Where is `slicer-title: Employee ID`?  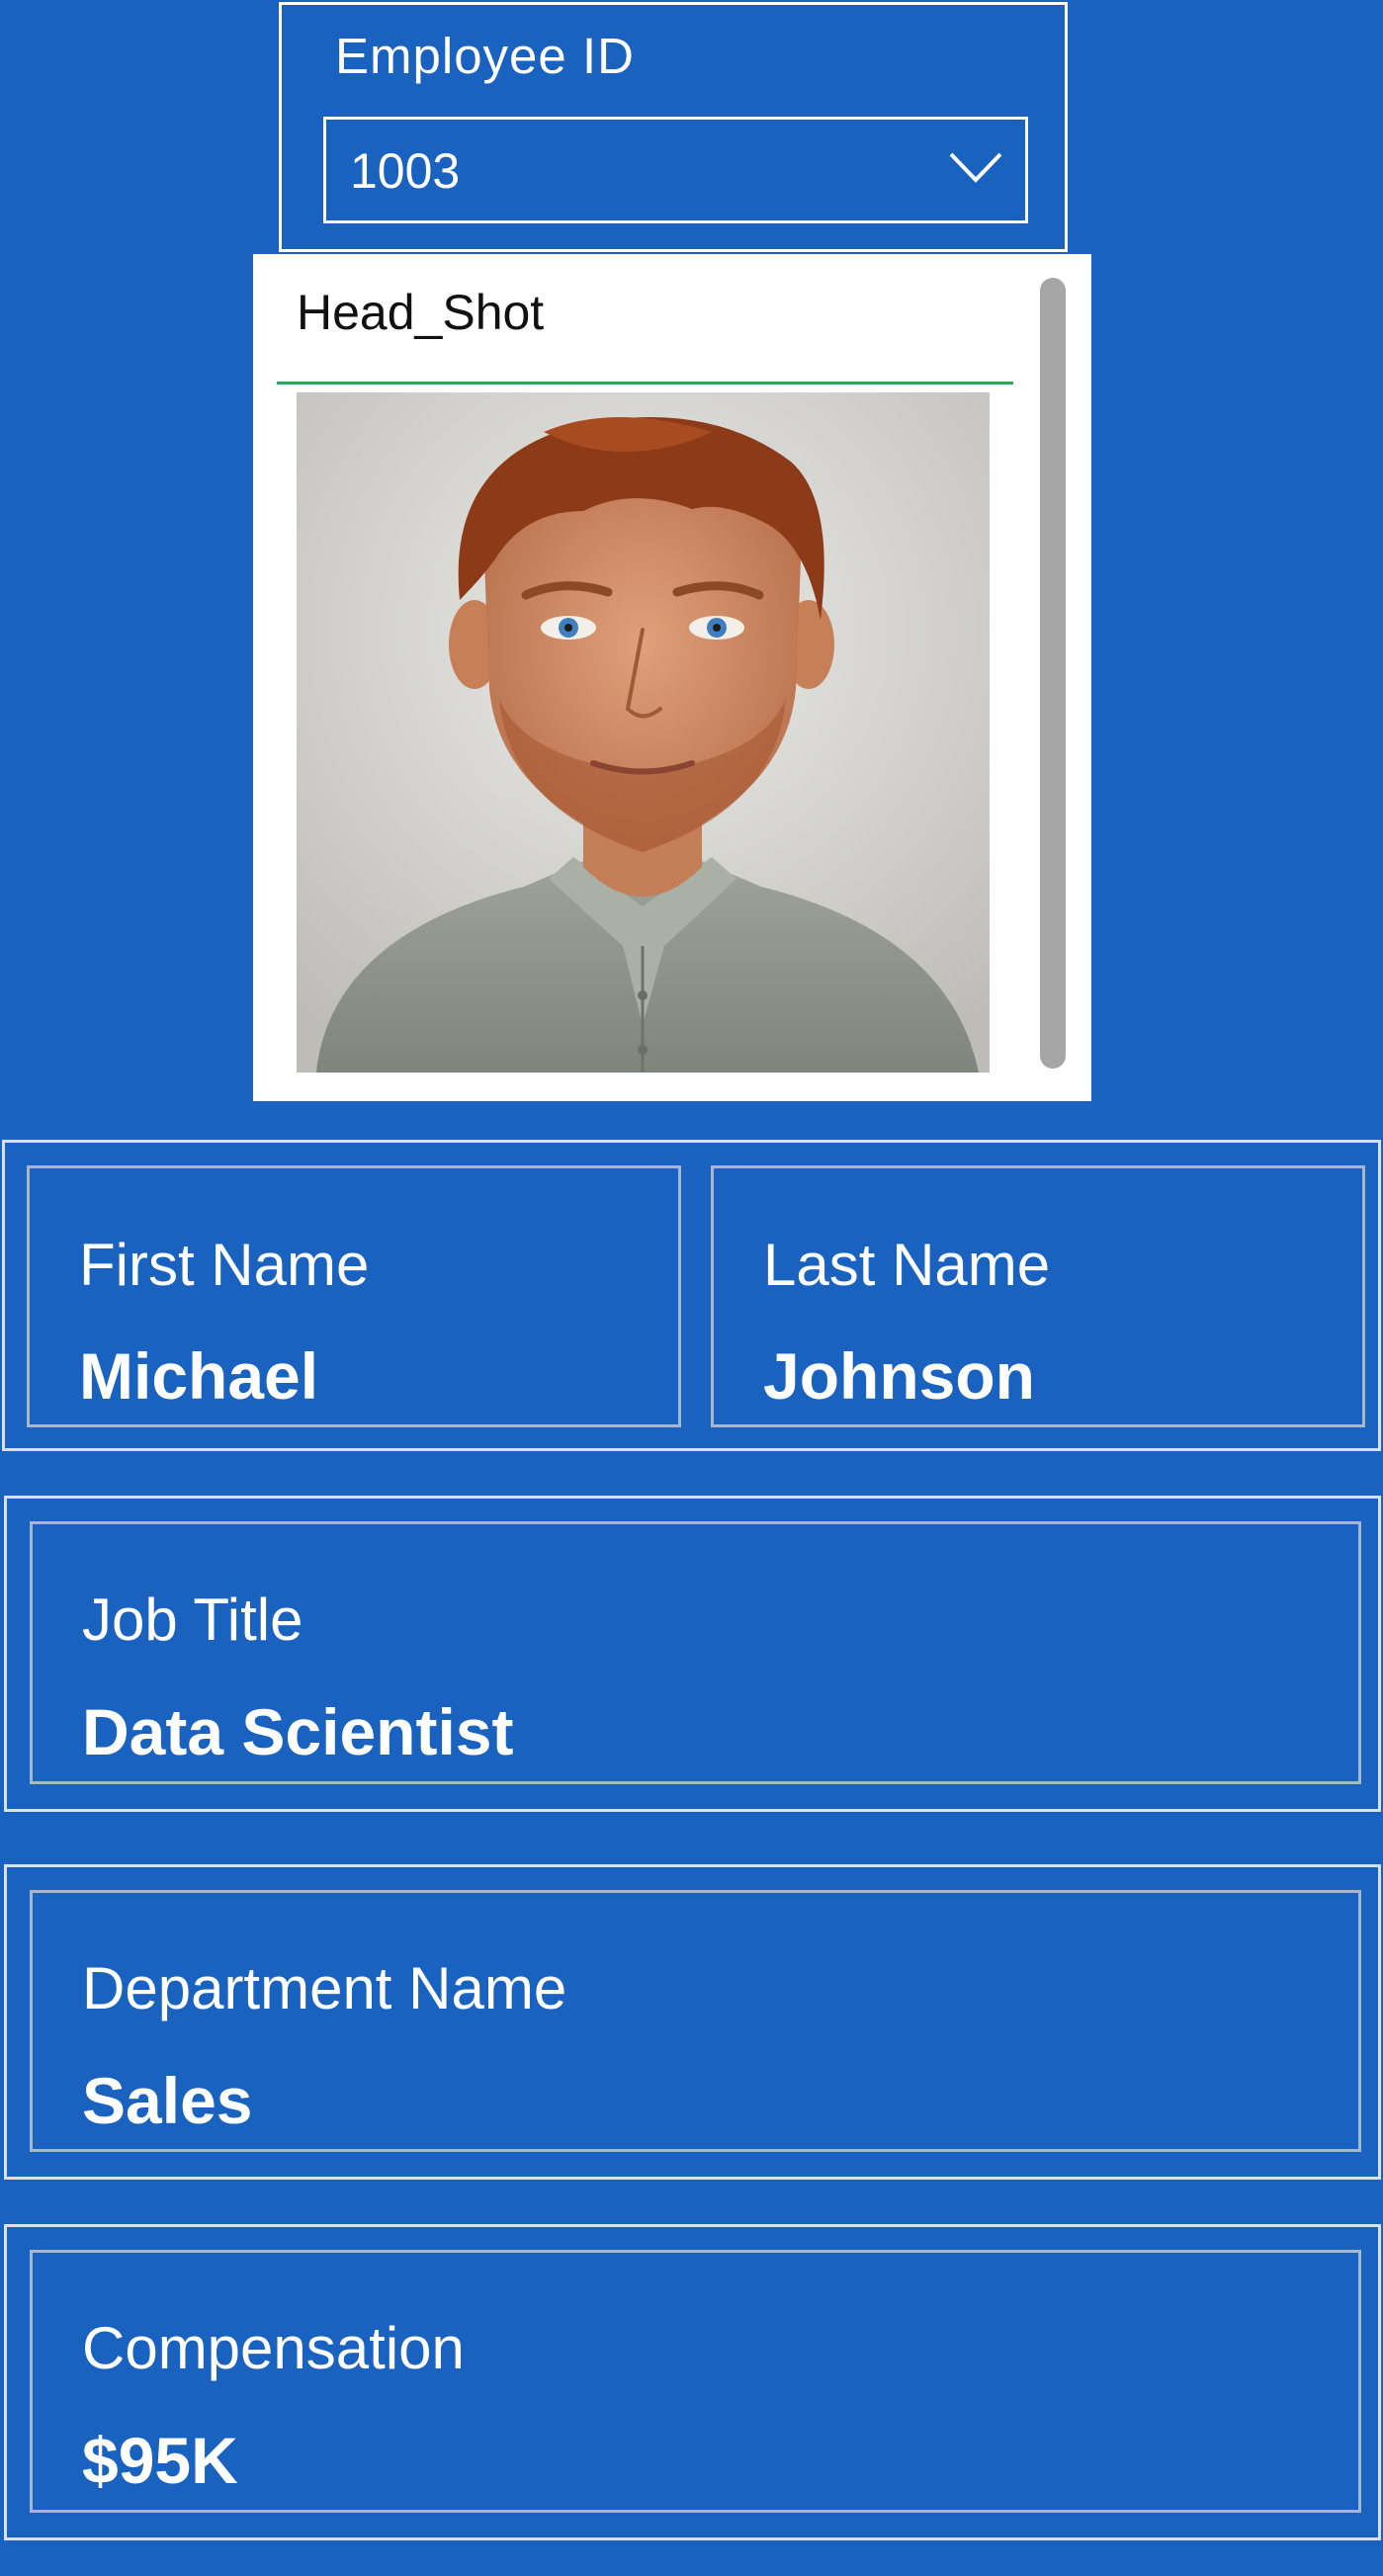 slicer-title: Employee ID is located at coordinates (485, 56).